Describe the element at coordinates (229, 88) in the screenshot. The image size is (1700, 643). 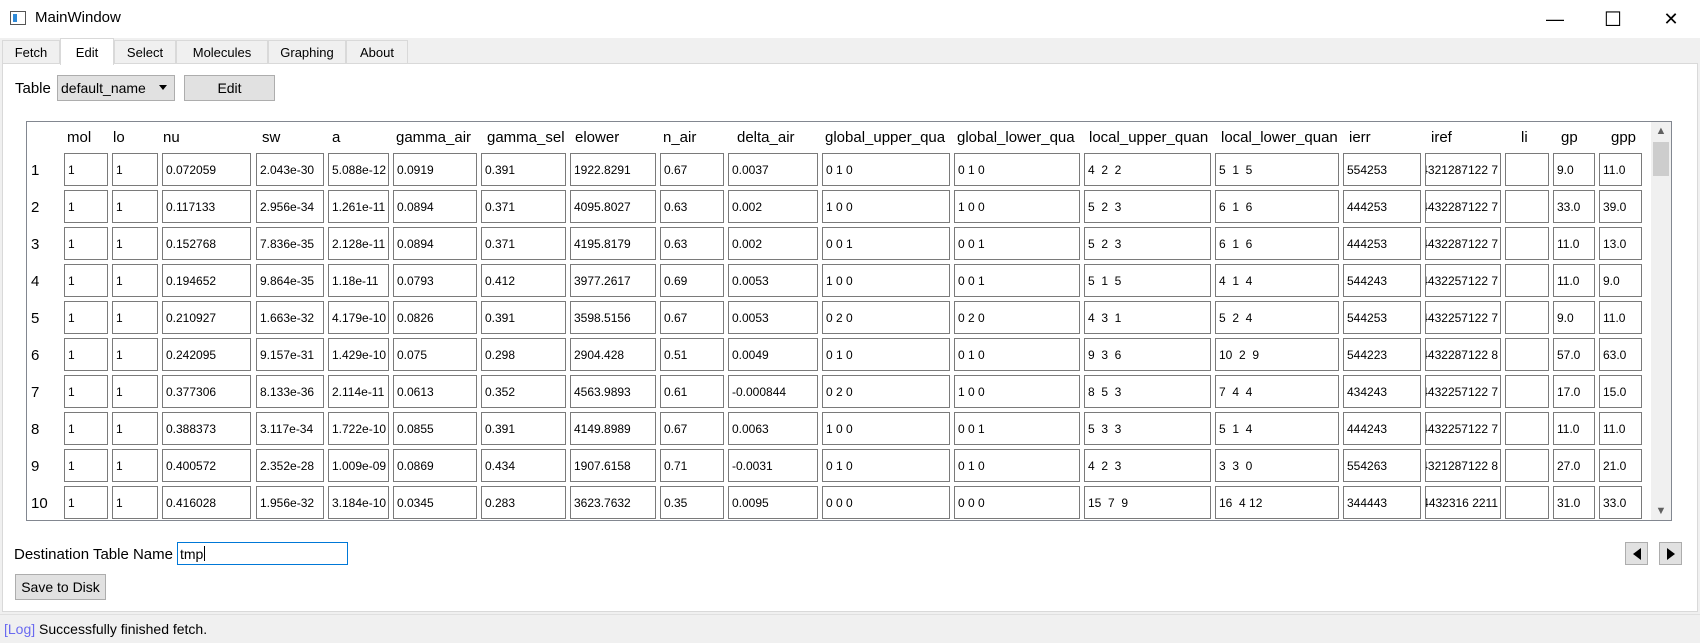
I see `edit-button: Edit` at that location.